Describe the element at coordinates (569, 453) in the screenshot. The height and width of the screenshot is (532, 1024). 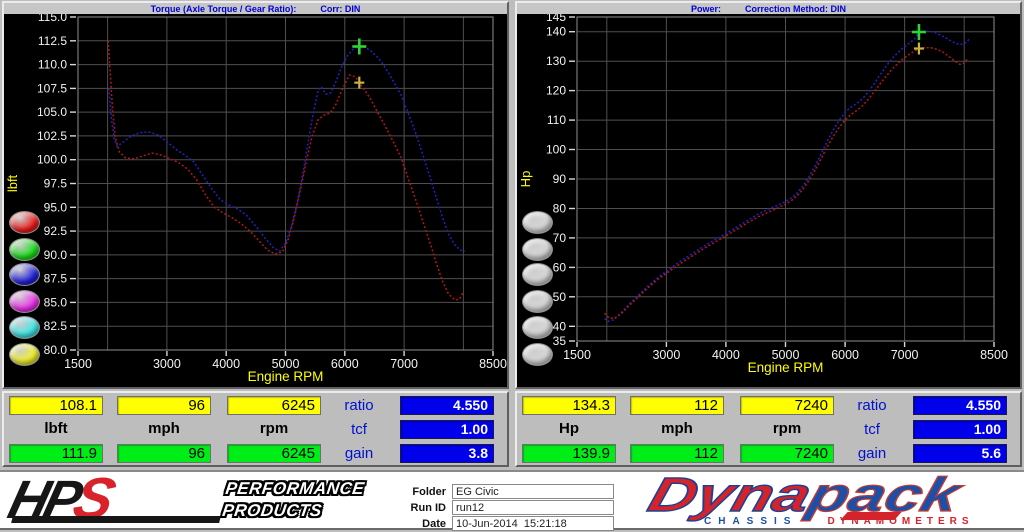
I see `power-peak-value: 139.9` at that location.